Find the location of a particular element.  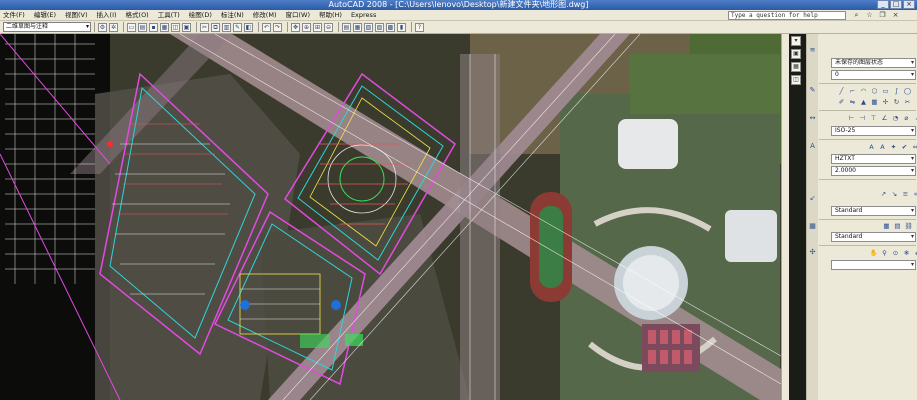

mleader-remove-icon: ↘ is located at coordinates (894, 194).